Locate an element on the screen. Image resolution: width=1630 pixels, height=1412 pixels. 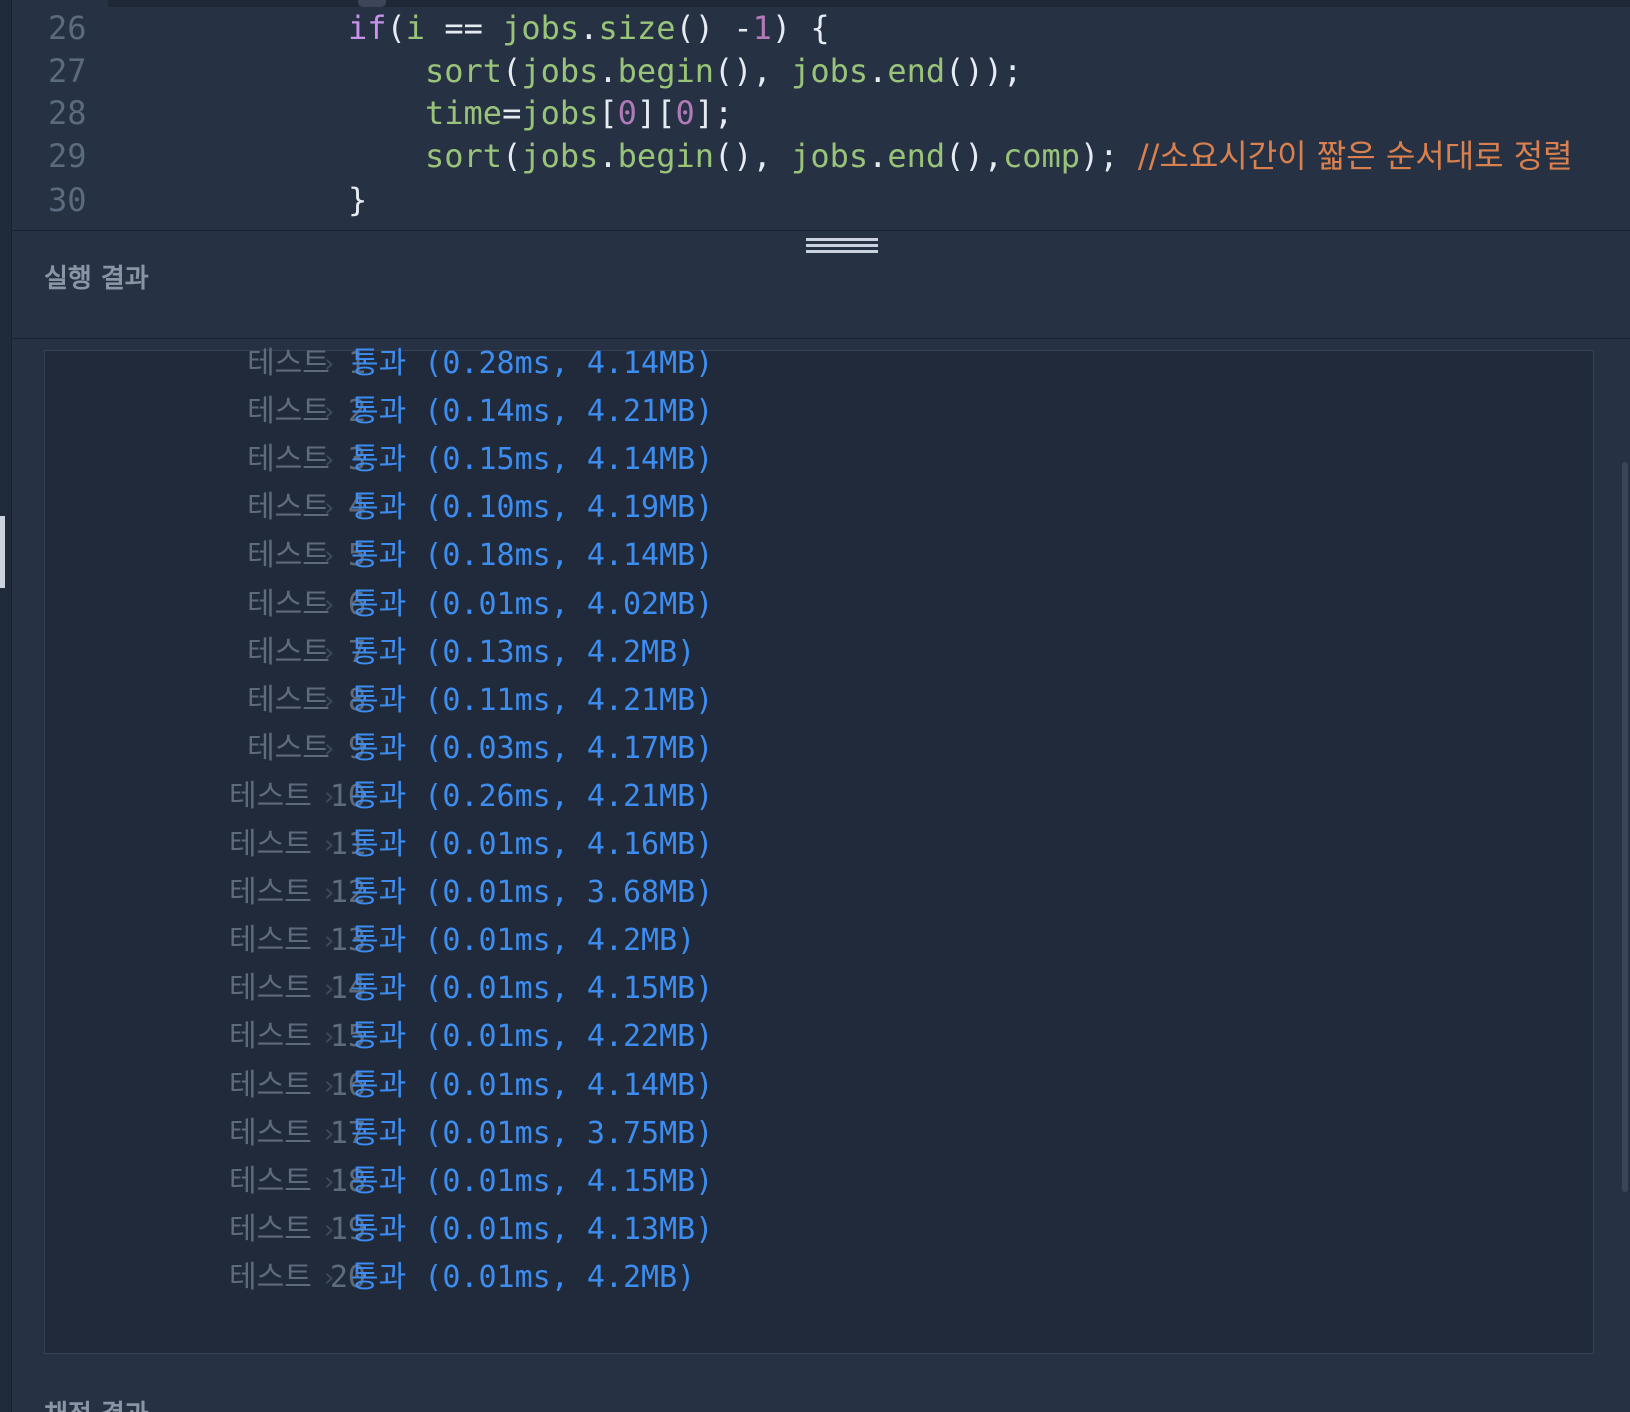
test-result-row: 테스트 17 › 통과 (0.01ms, 3.75MB) is located at coordinates (819, 1134).